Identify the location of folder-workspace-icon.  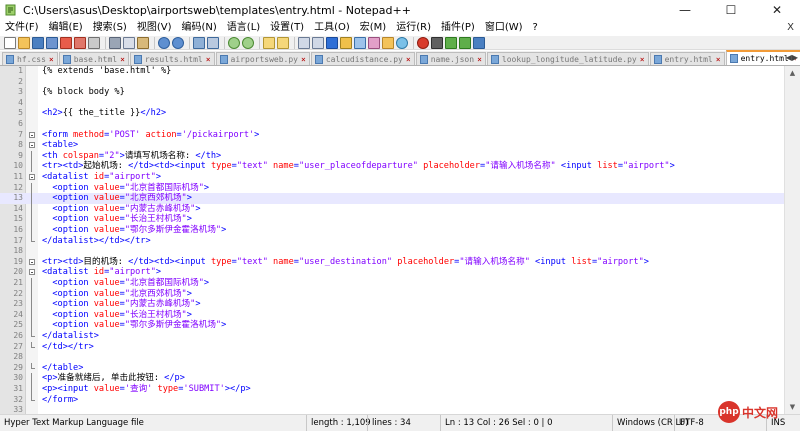
(388, 42).